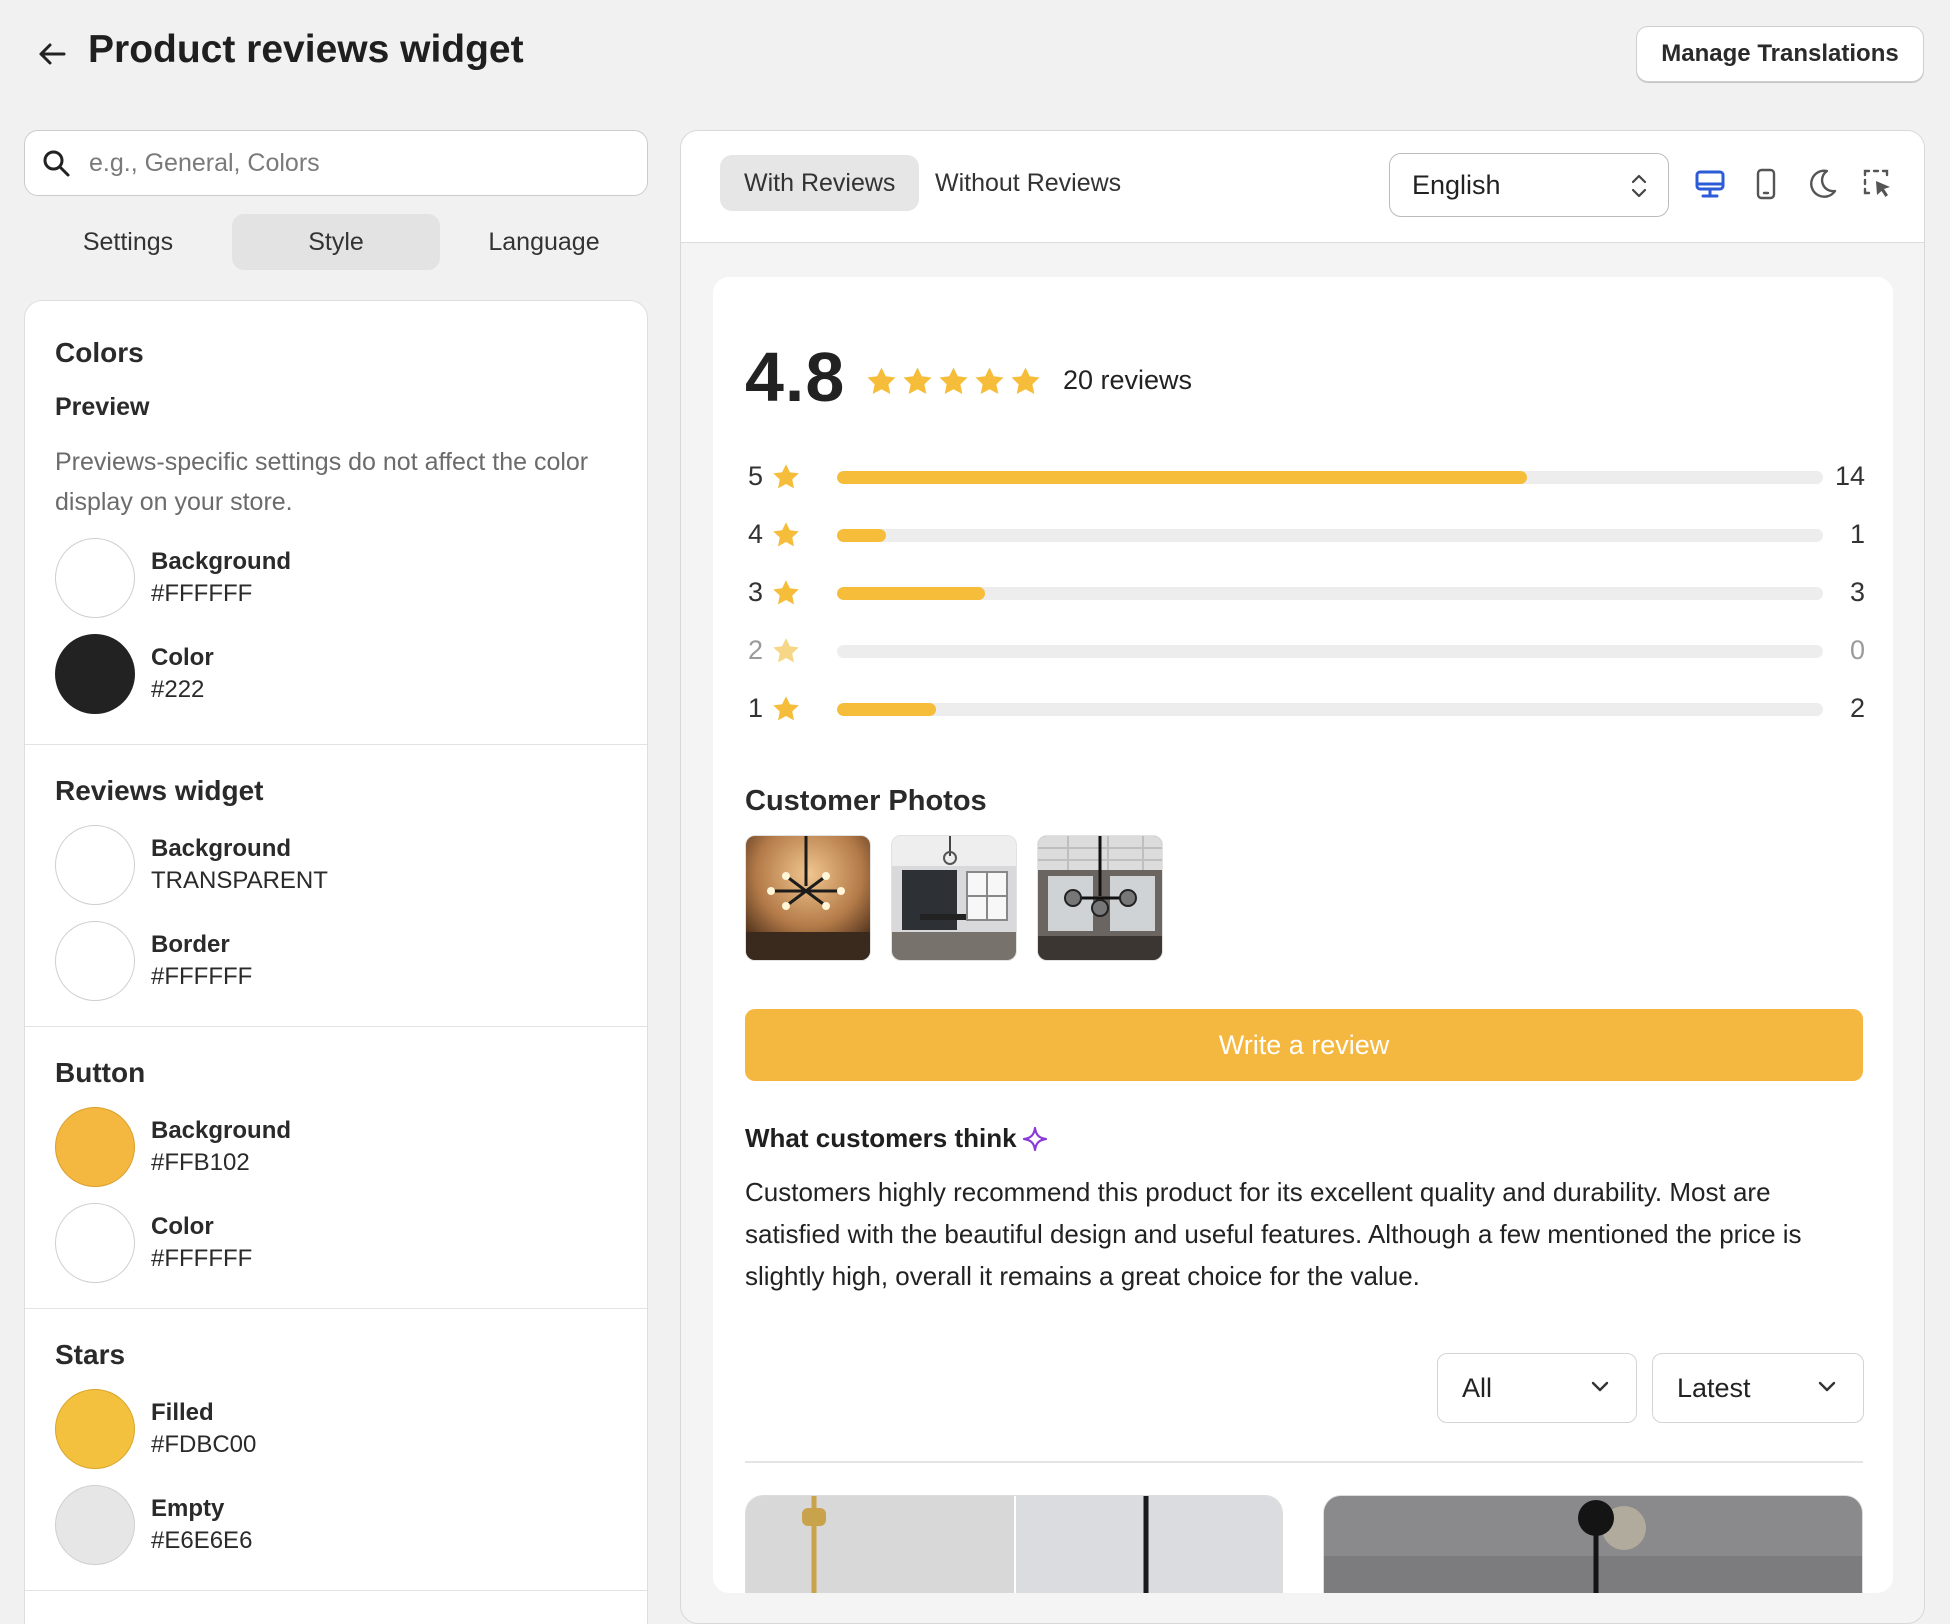 The width and height of the screenshot is (1950, 1624). I want to click on swatch-label: Border, so click(190, 944).